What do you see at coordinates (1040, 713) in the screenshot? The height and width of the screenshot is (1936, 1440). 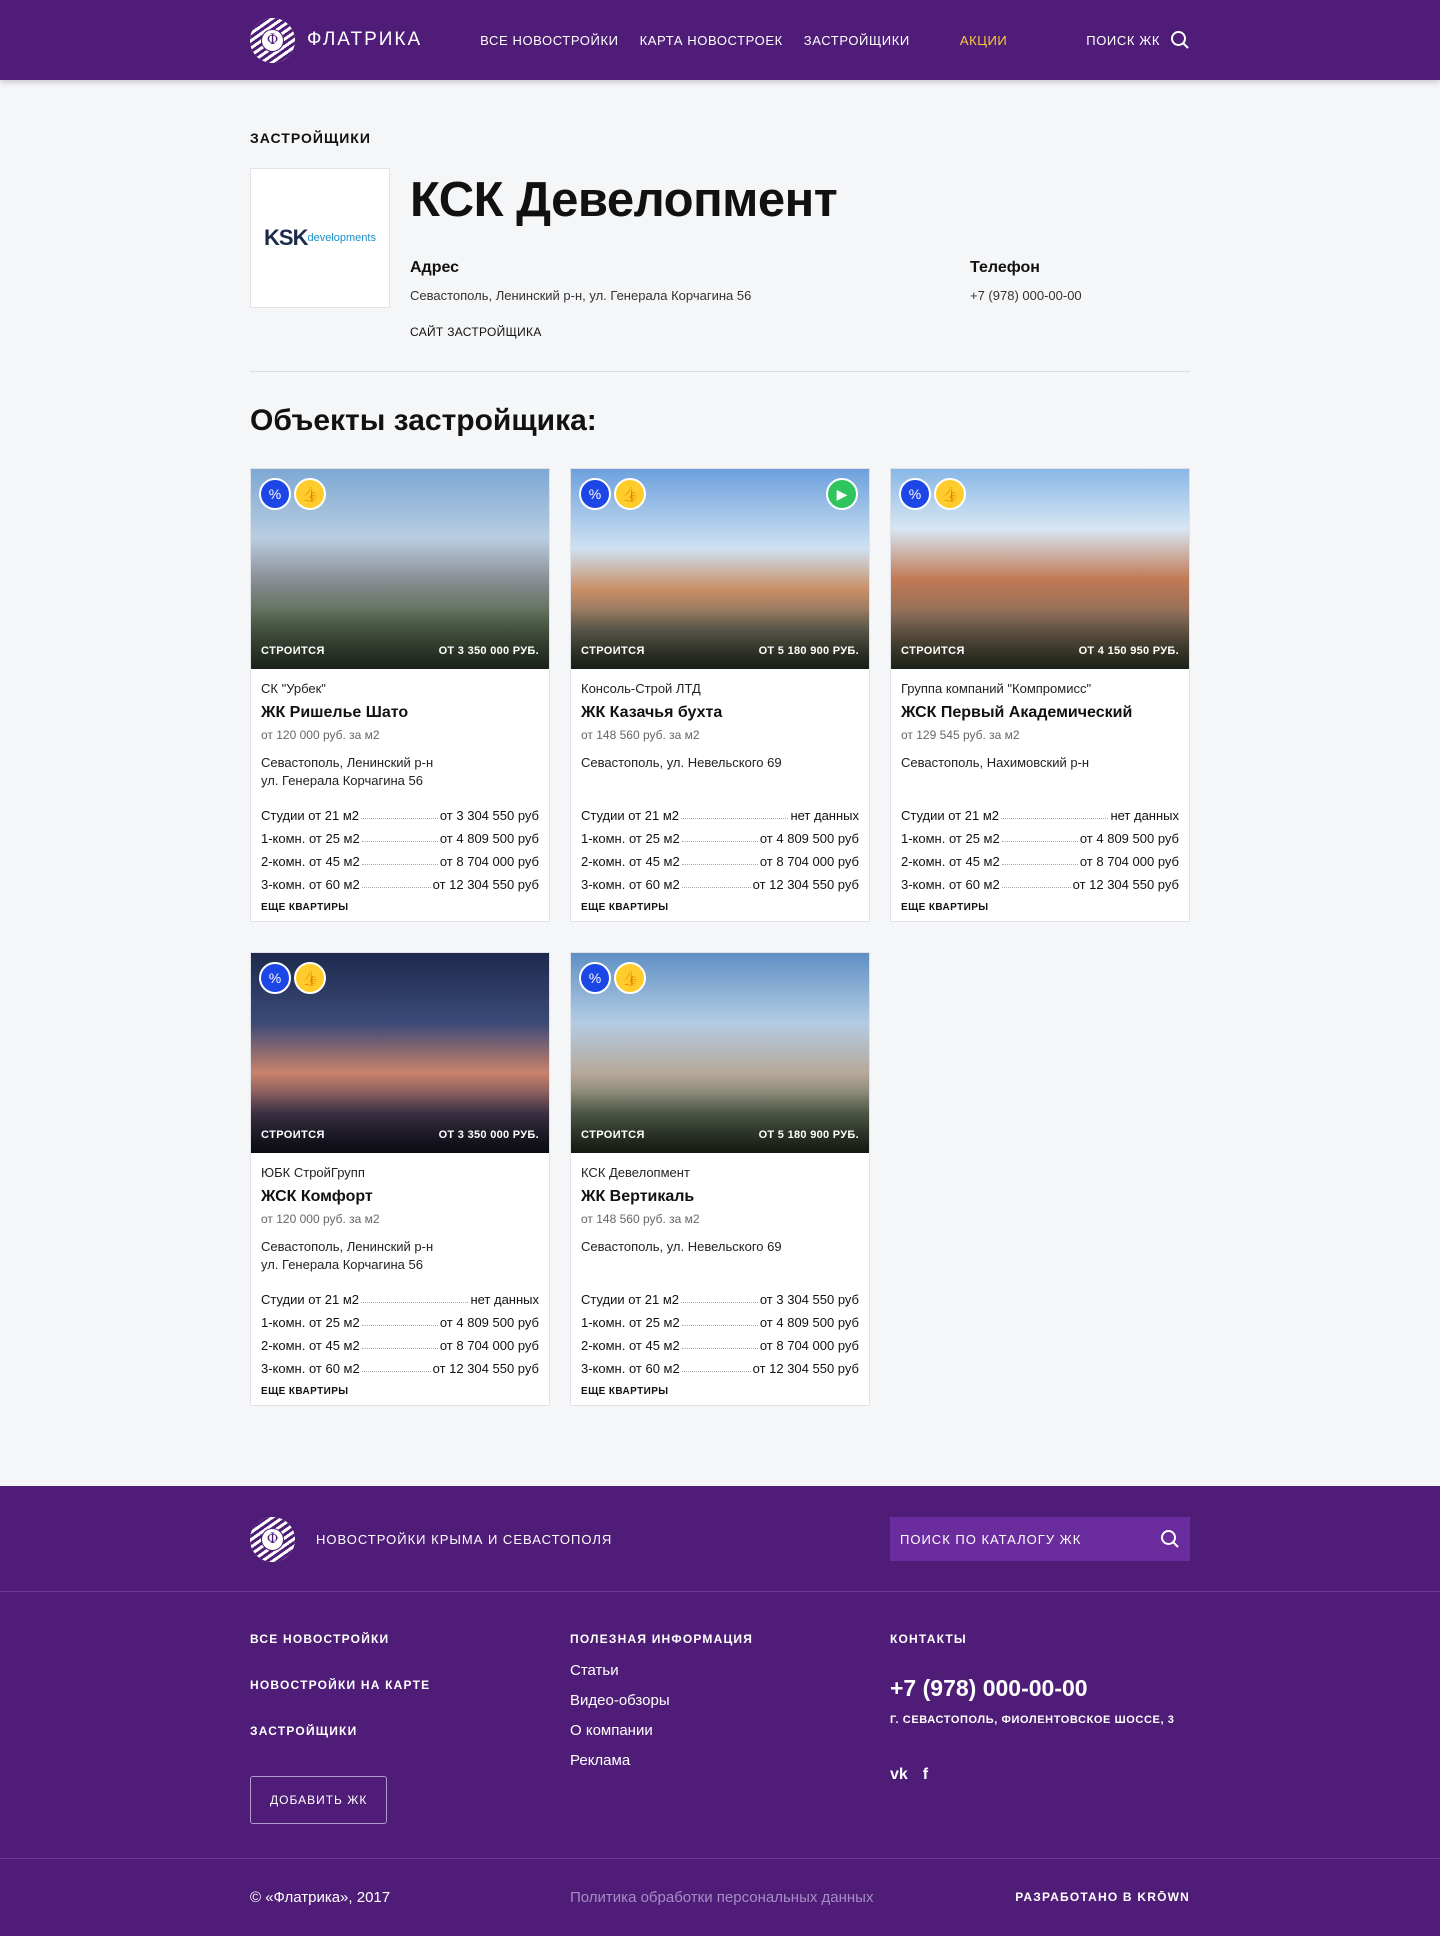 I see `object-name: ЖСК Первый Академический` at bounding box center [1040, 713].